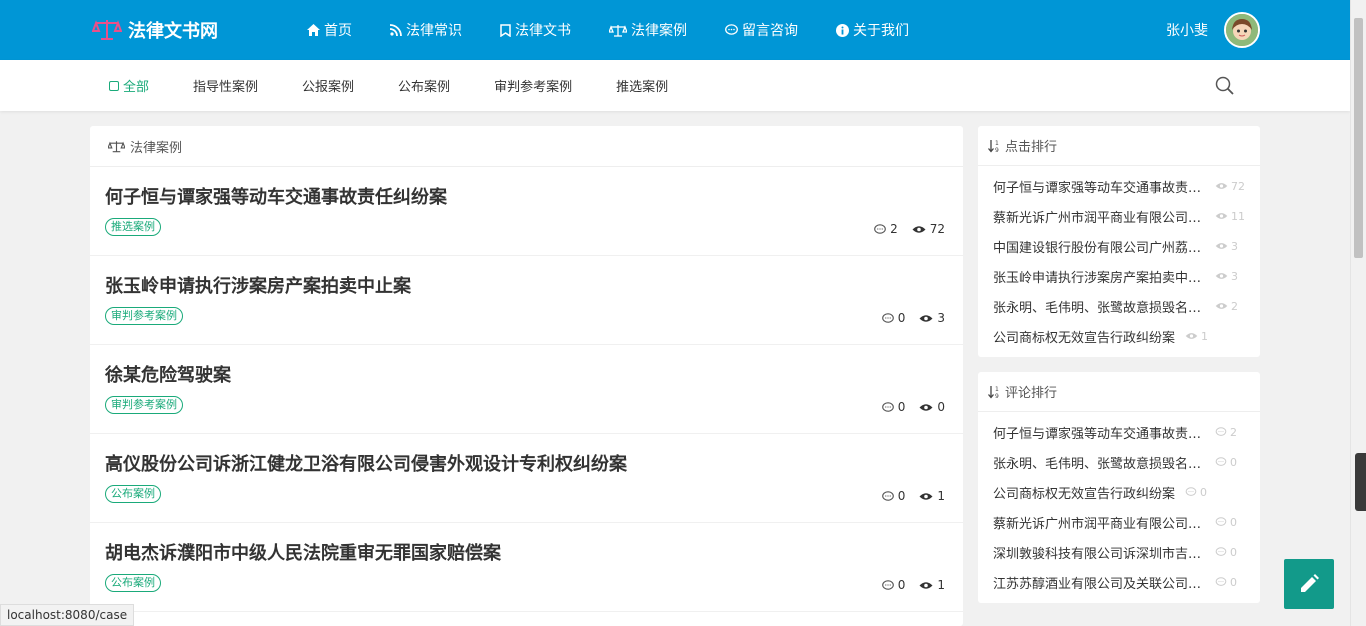  I want to click on list-item: 蔡新光诉广州市润平商业有限公司侵害植物新品种权纠纷案 0, so click(1119, 522).